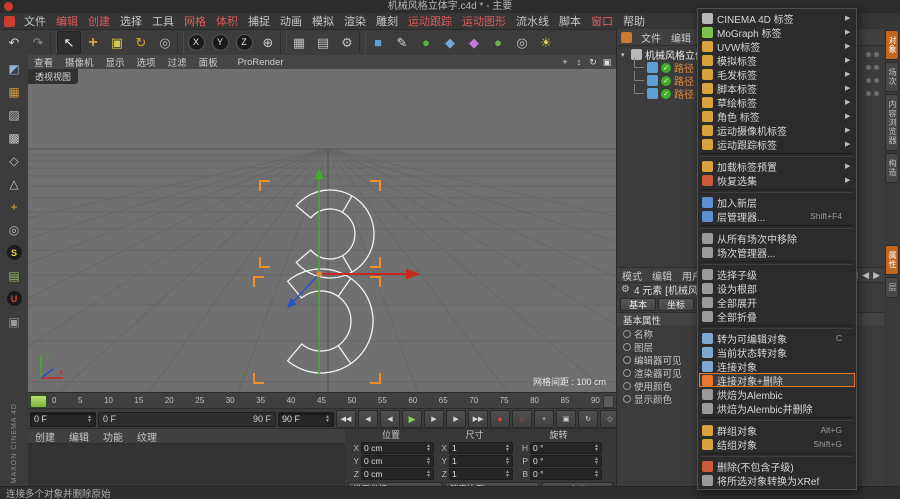 The image size is (900, 499). Describe the element at coordinates (777, 480) in the screenshot. I see `context-menu-item: 将所选对象转换为XRef` at that location.